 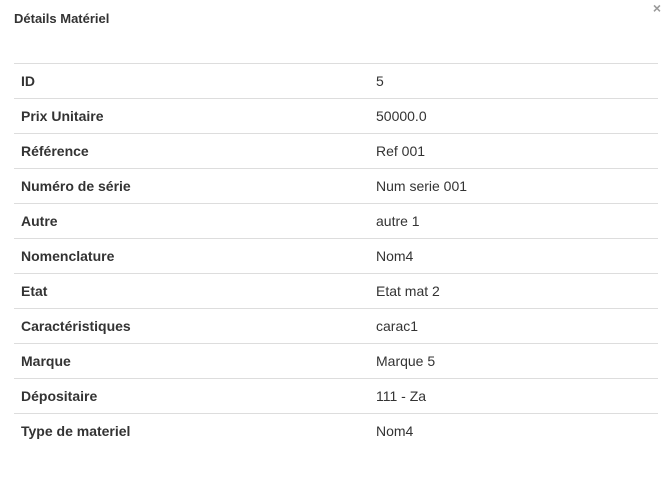 I want to click on row-label: ID, so click(x=191, y=81).